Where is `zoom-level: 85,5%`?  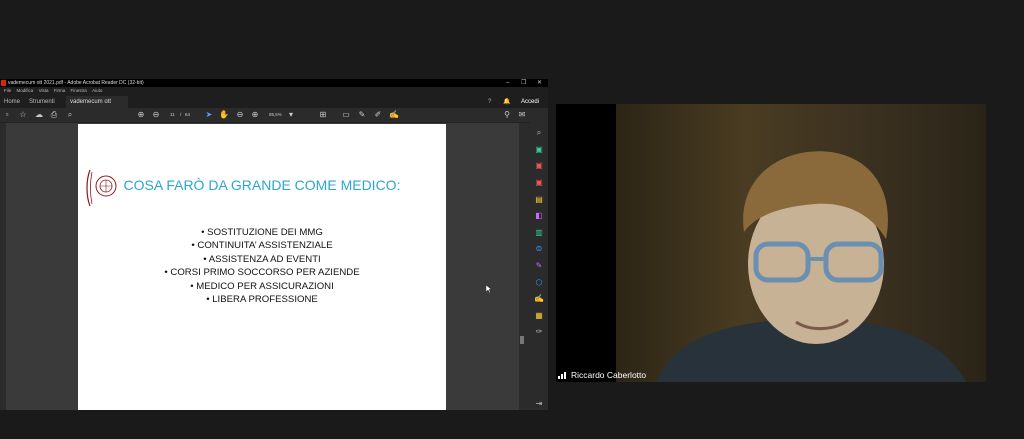
zoom-level: 85,5% is located at coordinates (275, 115).